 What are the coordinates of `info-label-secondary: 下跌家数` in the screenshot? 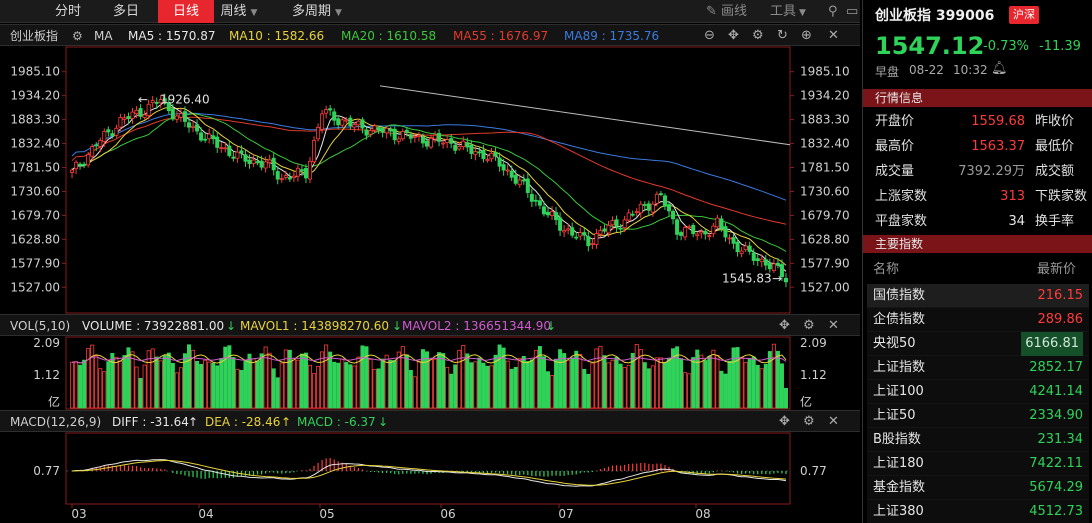 It's located at (1061, 196).